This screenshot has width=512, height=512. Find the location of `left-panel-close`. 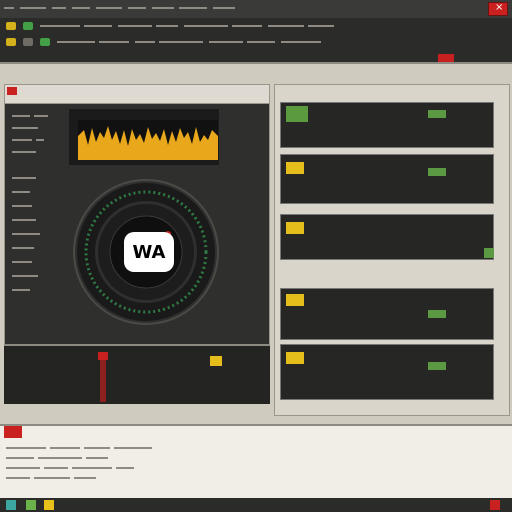

left-panel-close is located at coordinates (12, 91).